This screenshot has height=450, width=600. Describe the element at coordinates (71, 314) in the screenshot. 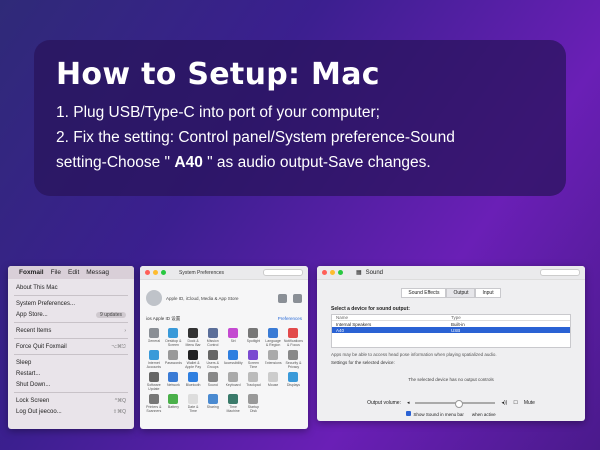

I see `menu-item-app-store: App Store... 9 updates` at that location.